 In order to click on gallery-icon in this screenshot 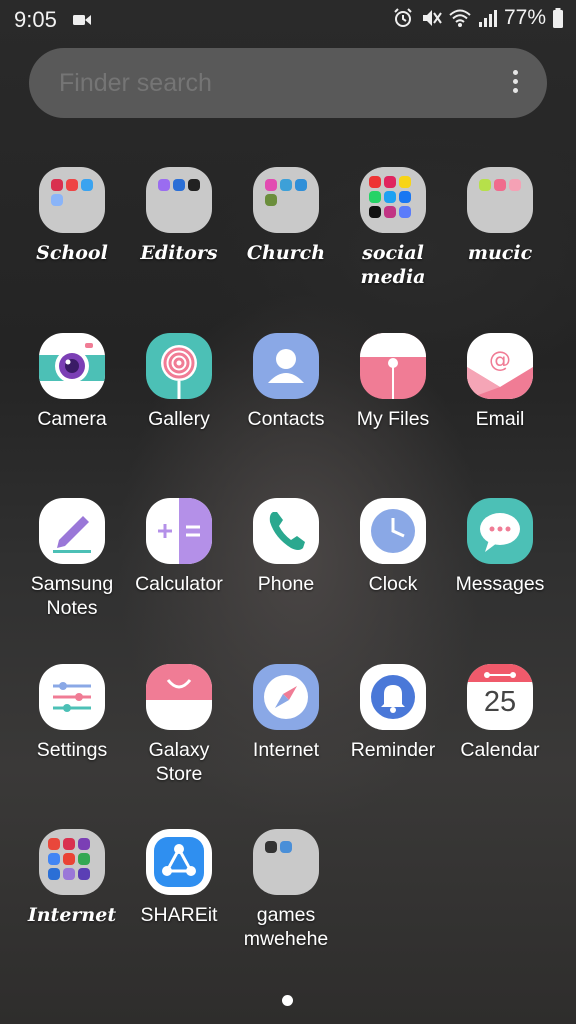, I will do `click(179, 366)`.